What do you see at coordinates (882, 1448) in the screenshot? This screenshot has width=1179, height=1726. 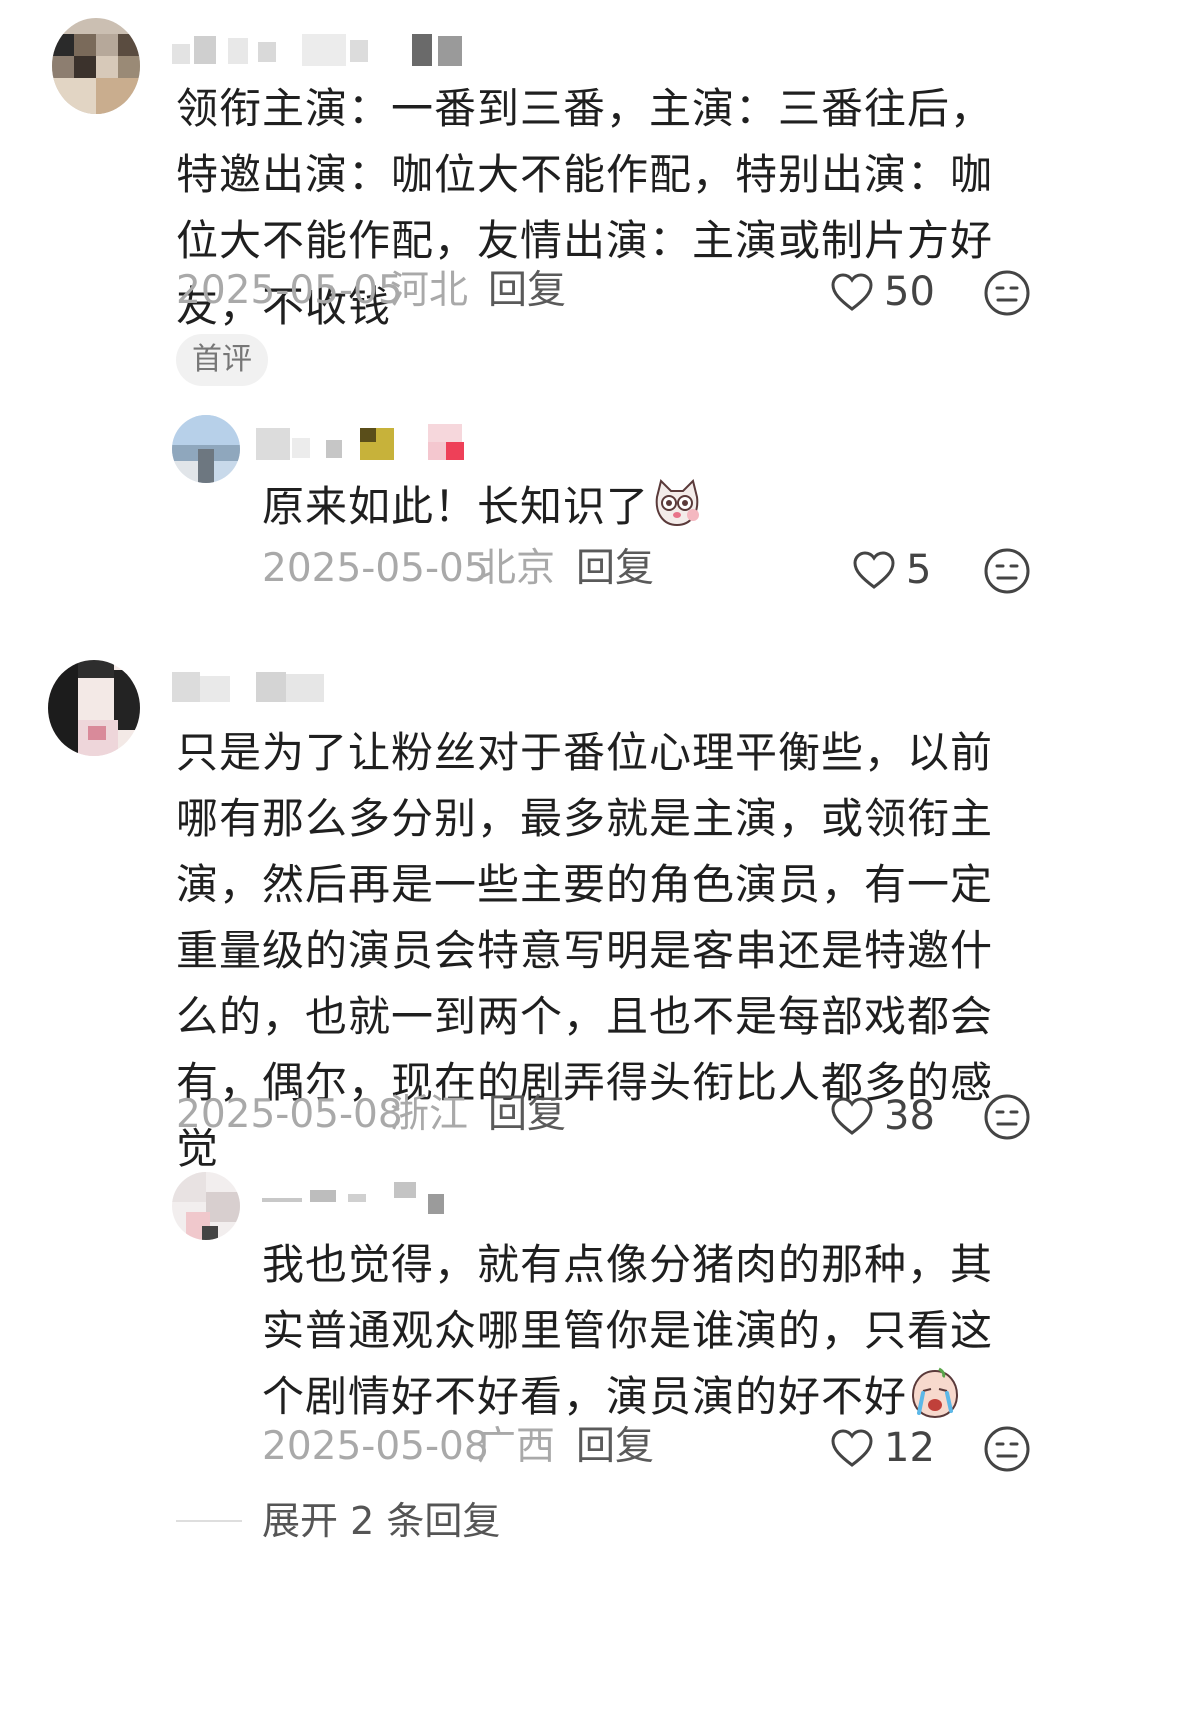 I see `like-button: 12` at bounding box center [882, 1448].